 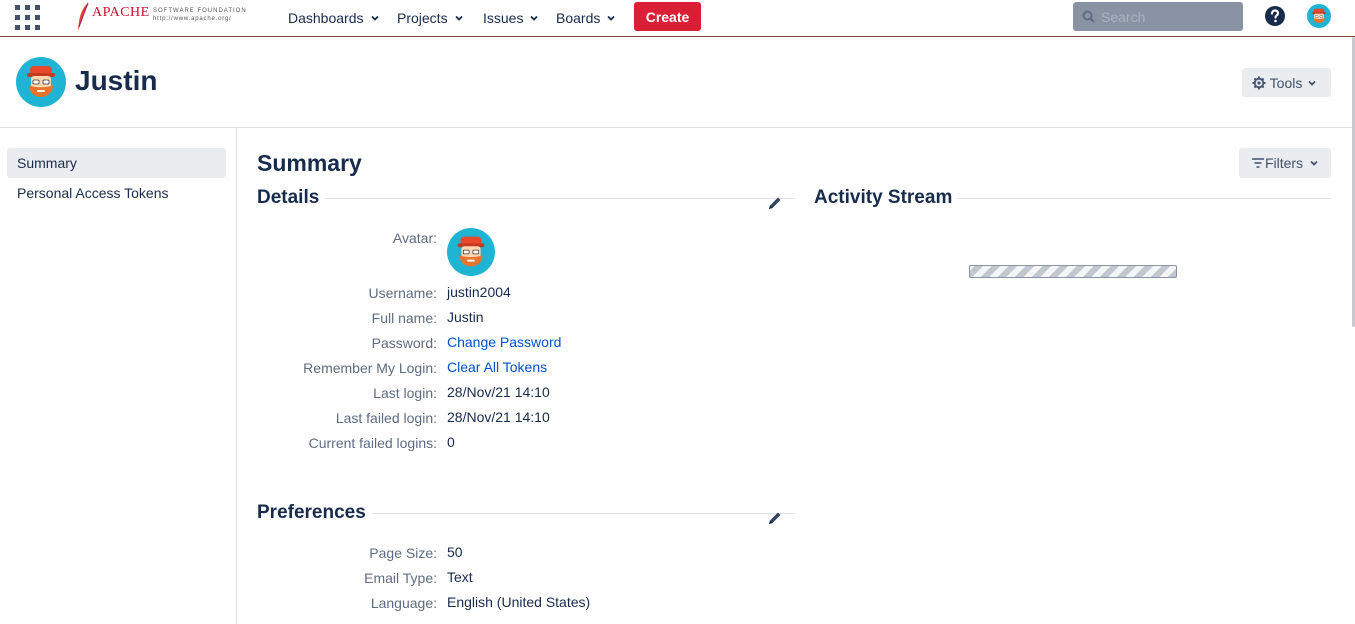 What do you see at coordinates (337, 318) in the screenshot?
I see `detail-row-label: Full name:` at bounding box center [337, 318].